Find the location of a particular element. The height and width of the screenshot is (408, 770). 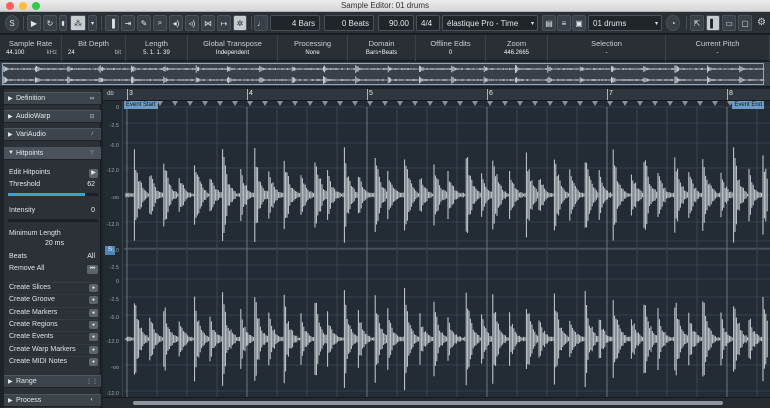

draw-tool: ✎ is located at coordinates (144, 23).